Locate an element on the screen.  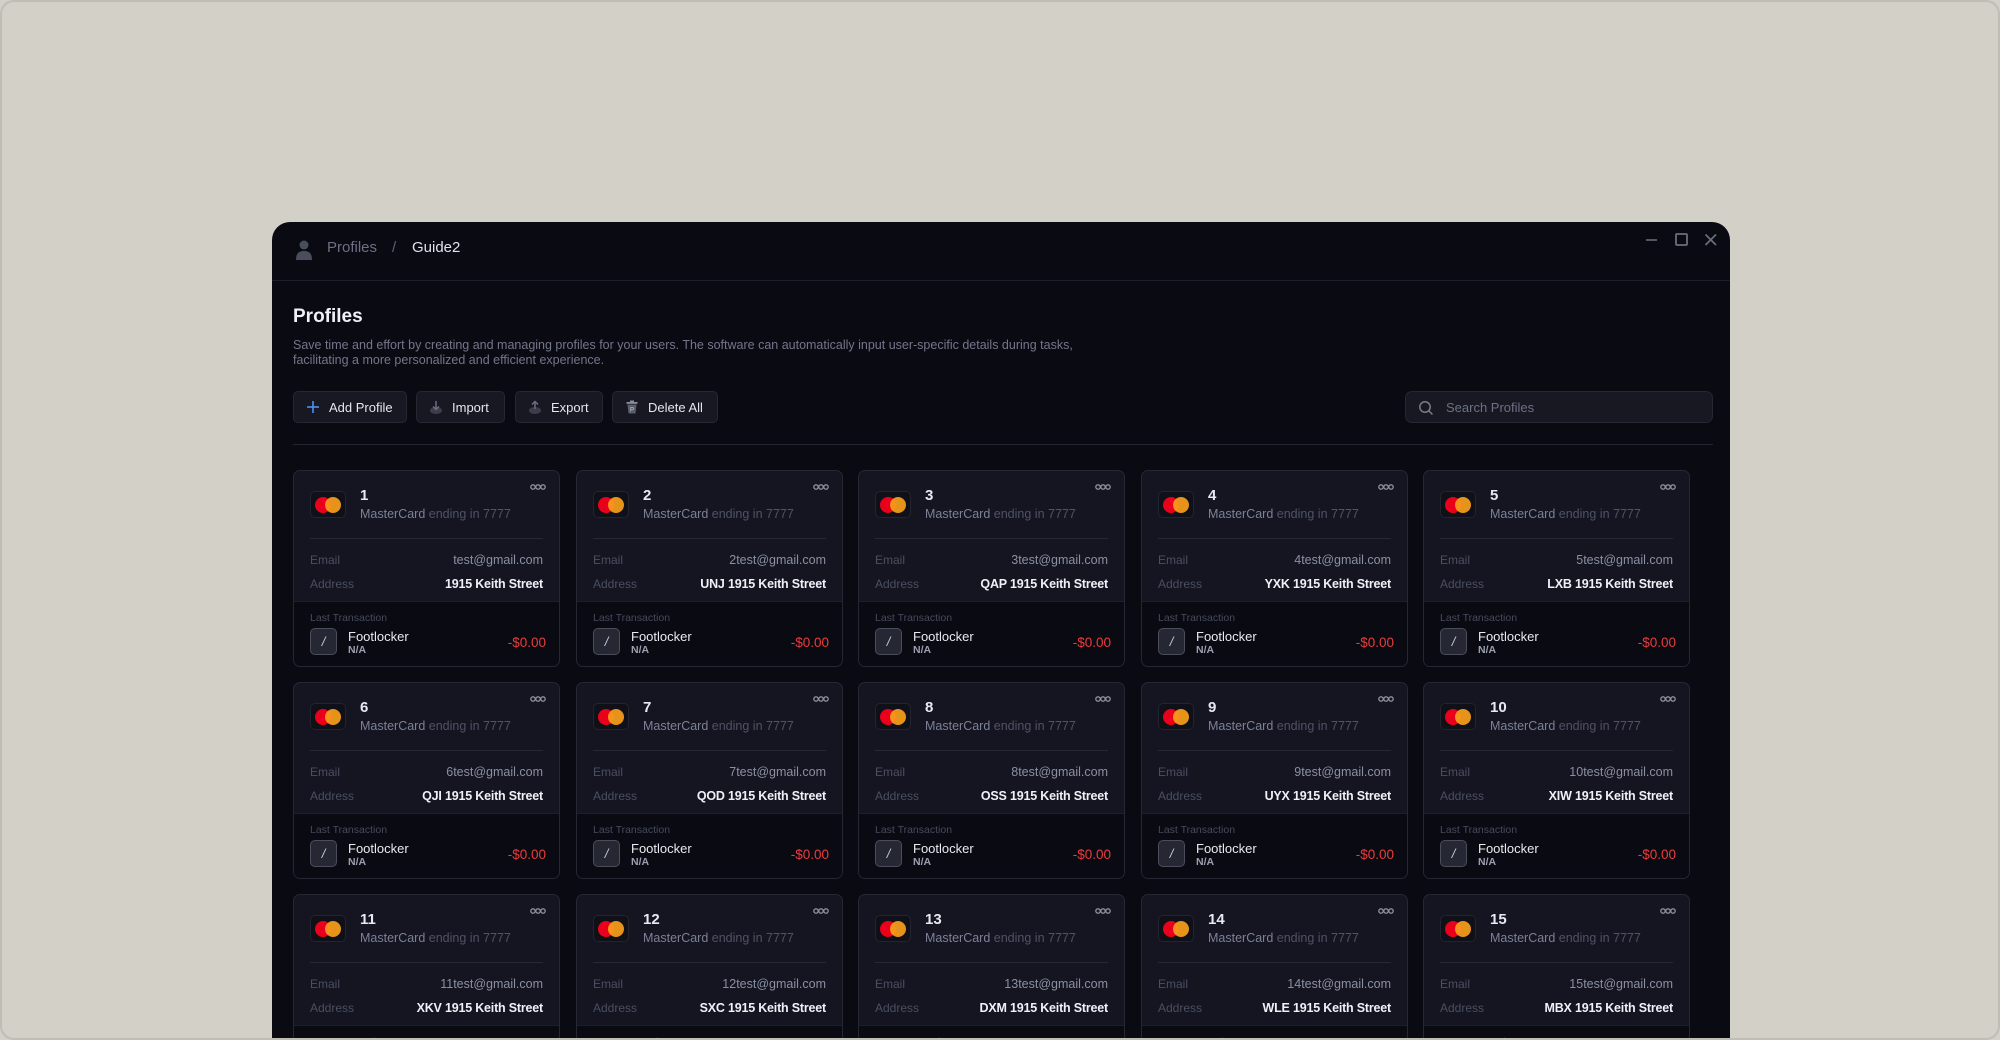
last-transaction-label: Last Transaction is located at coordinates (631, 1037).